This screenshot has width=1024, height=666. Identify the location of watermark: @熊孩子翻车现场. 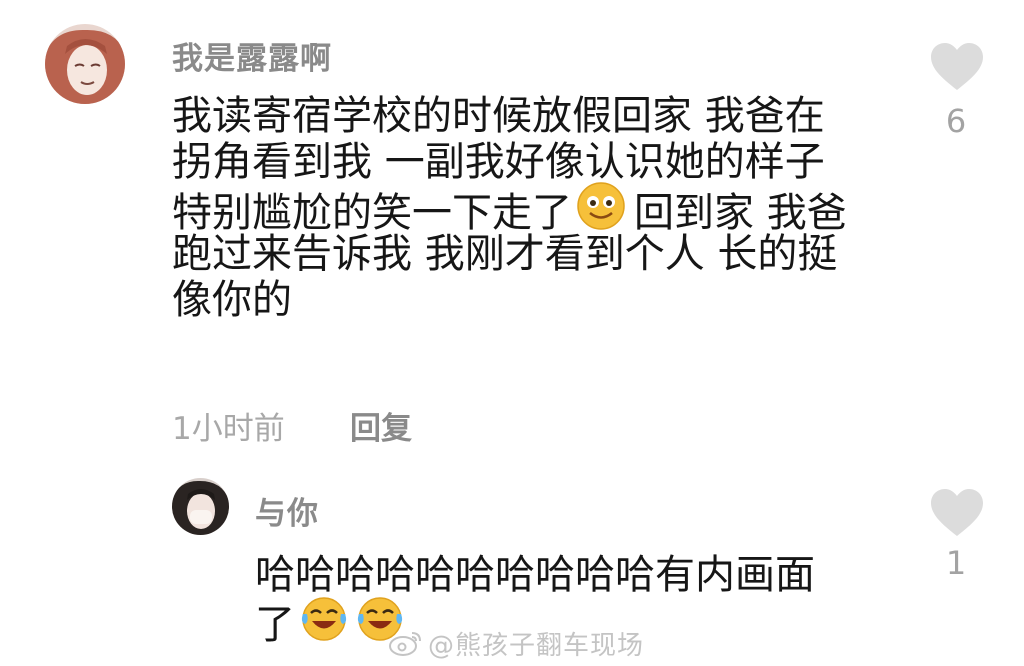
(516, 644).